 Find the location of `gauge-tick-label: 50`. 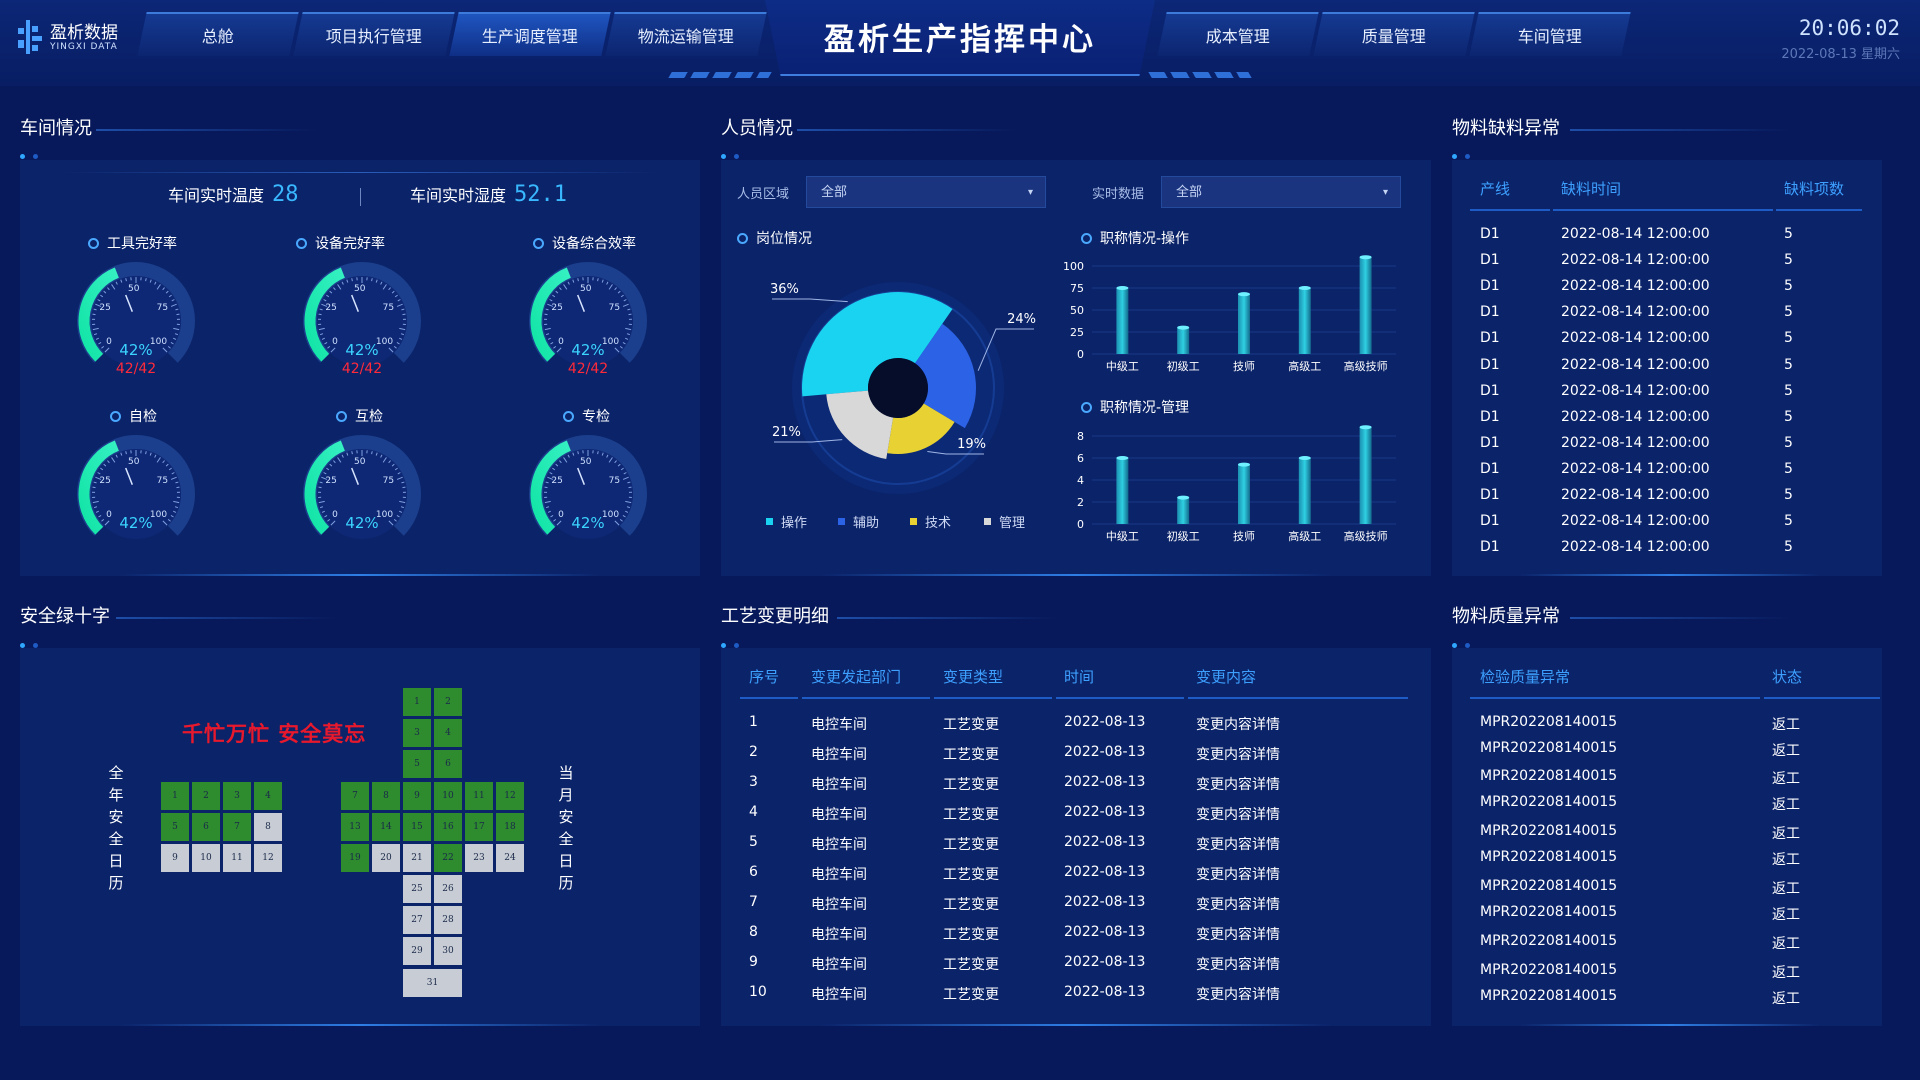

gauge-tick-label: 50 is located at coordinates (134, 289).